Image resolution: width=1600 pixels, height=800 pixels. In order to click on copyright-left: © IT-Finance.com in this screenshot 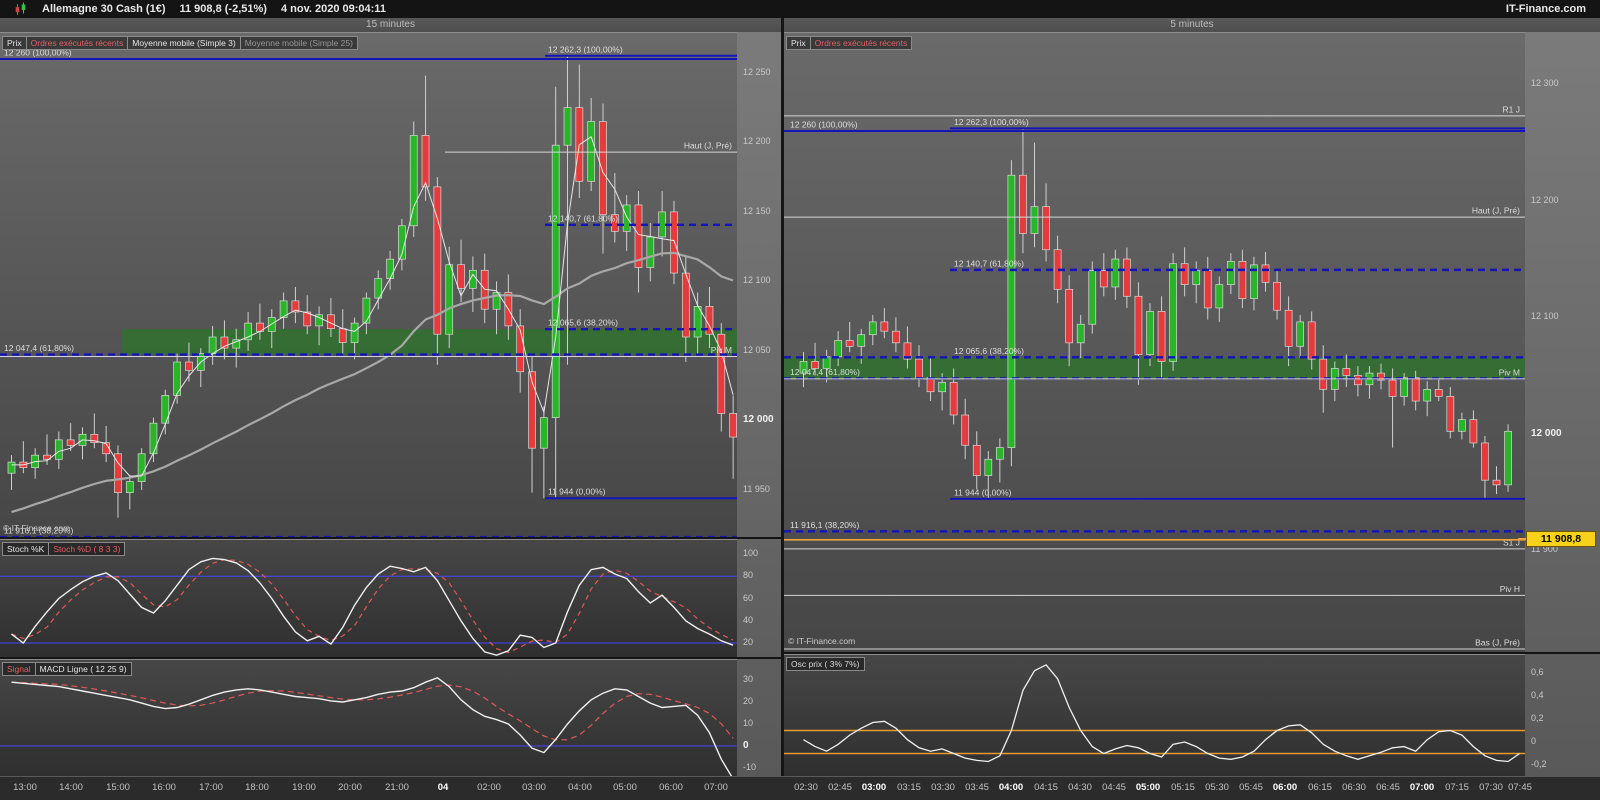, I will do `click(37, 528)`.